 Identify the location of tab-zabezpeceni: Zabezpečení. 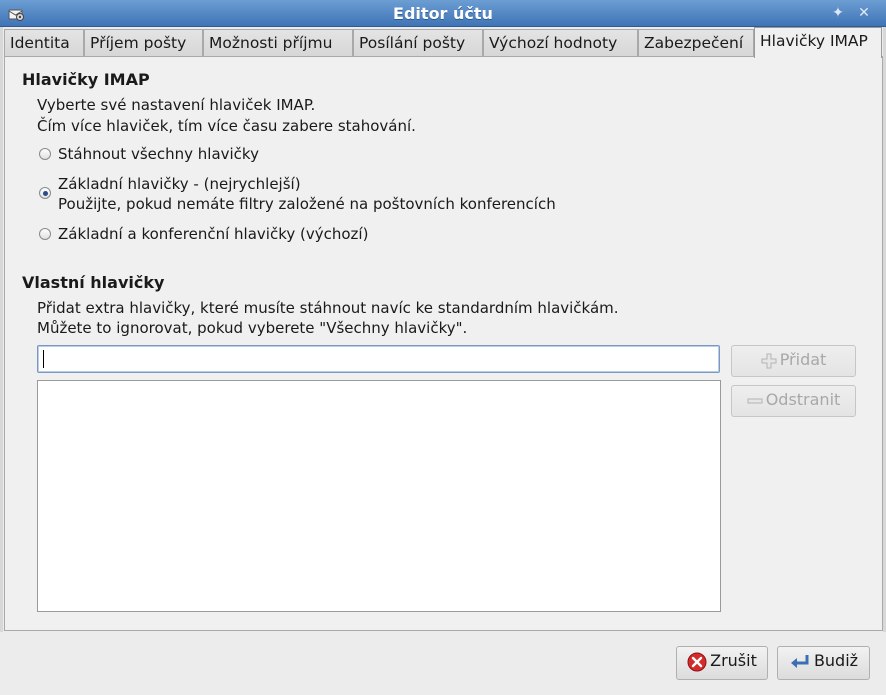
(696, 43).